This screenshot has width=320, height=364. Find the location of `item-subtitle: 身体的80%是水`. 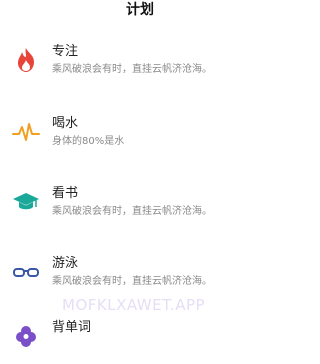

item-subtitle: 身体的80%是水 is located at coordinates (88, 141).